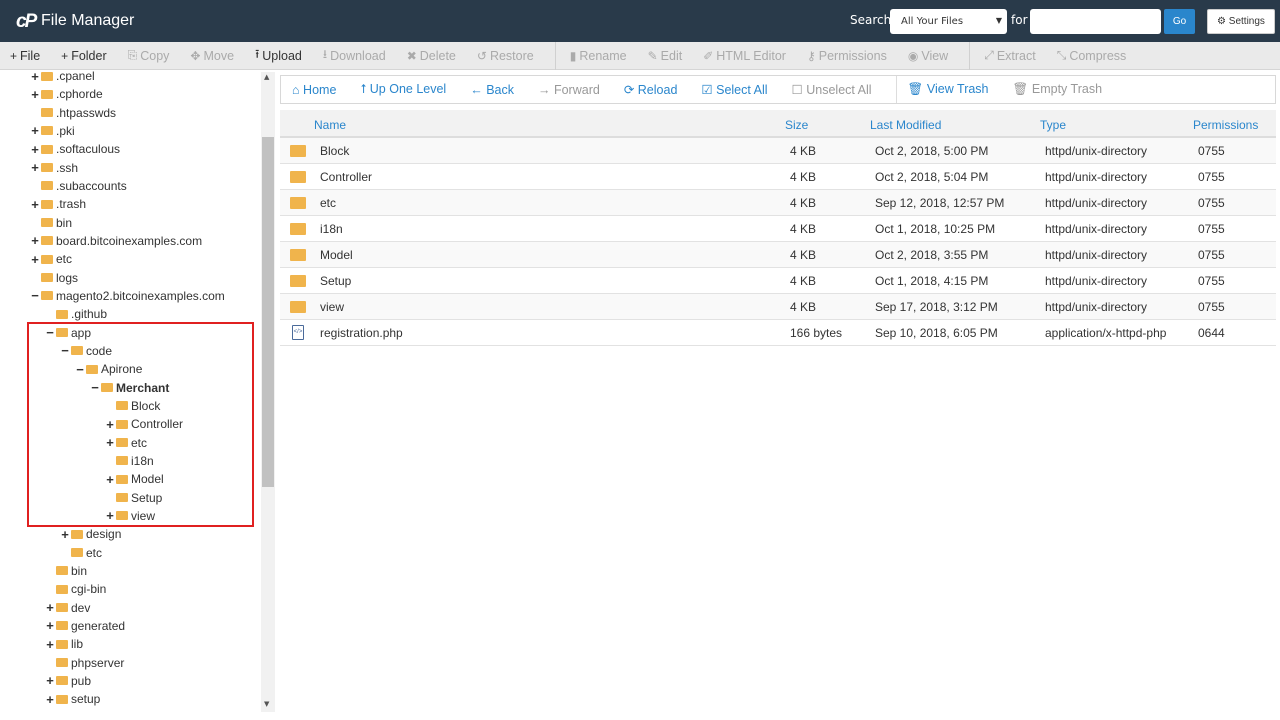 This screenshot has height=720, width=1280. What do you see at coordinates (948, 21) in the screenshot?
I see `search-scope-select: All Your Files ▼` at bounding box center [948, 21].